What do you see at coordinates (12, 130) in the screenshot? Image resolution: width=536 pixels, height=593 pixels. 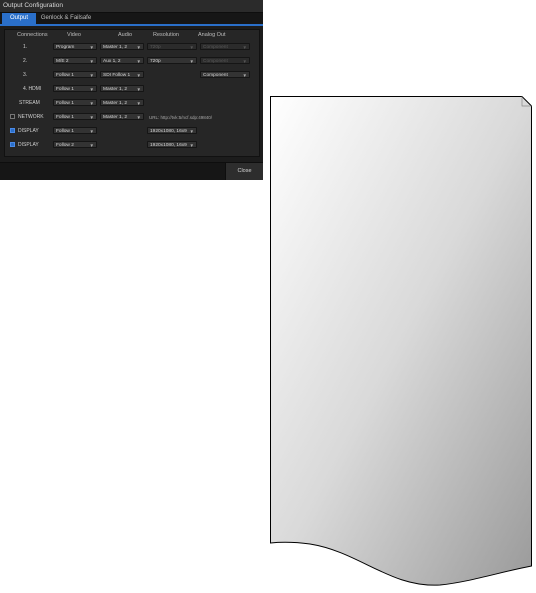 I see `display-1-checkbox` at bounding box center [12, 130].